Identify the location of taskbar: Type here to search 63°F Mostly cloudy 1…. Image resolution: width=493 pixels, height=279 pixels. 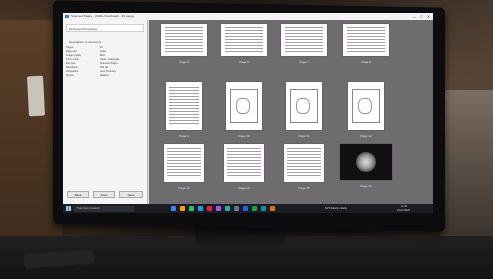
(248, 208).